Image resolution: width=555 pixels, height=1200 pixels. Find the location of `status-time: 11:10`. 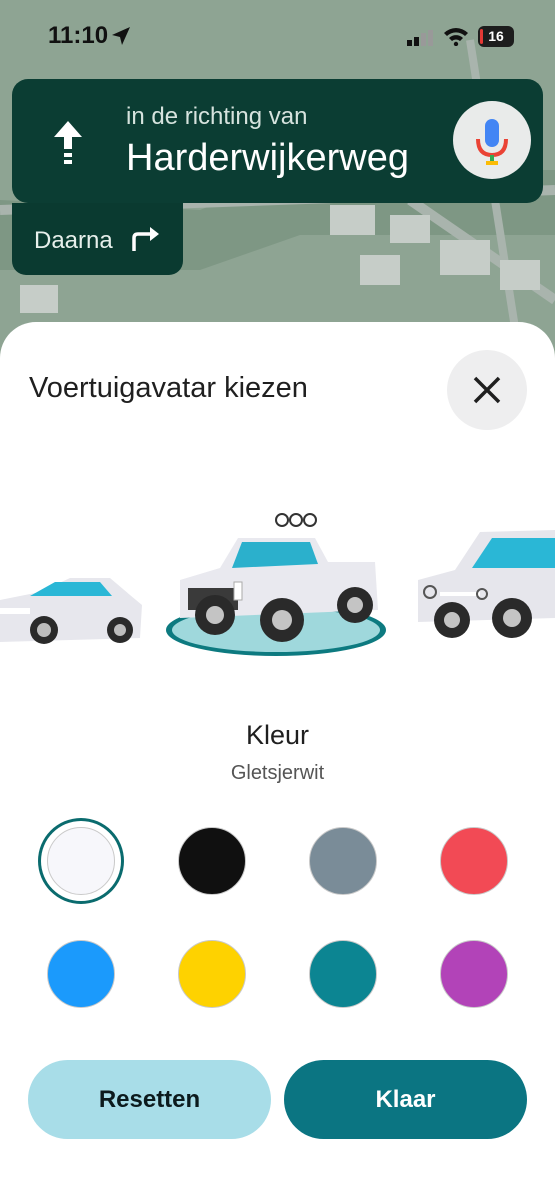

status-time: 11:10 is located at coordinates (78, 35).